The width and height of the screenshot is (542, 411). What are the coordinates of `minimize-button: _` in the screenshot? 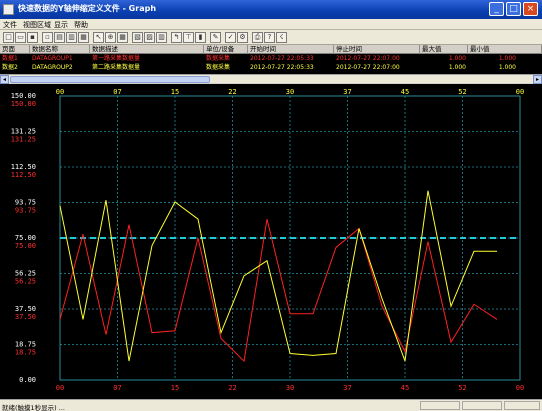 It's located at (496, 9).